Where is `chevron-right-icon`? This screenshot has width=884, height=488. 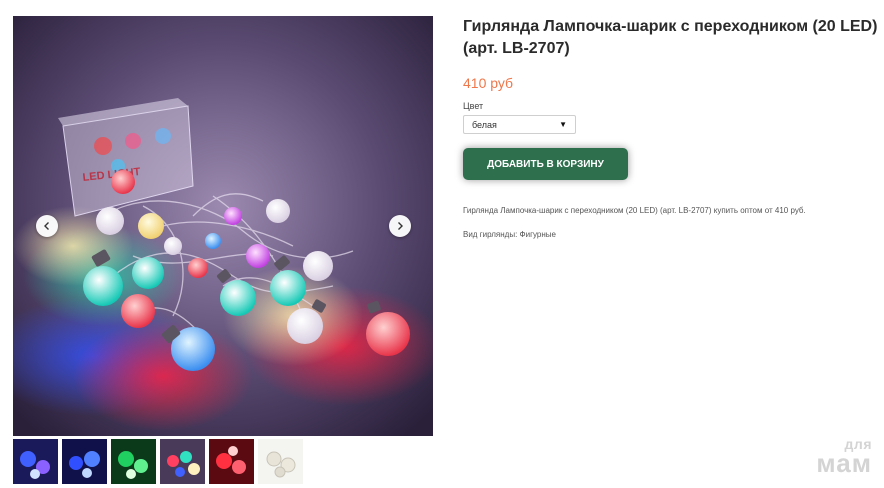 chevron-right-icon is located at coordinates (400, 226).